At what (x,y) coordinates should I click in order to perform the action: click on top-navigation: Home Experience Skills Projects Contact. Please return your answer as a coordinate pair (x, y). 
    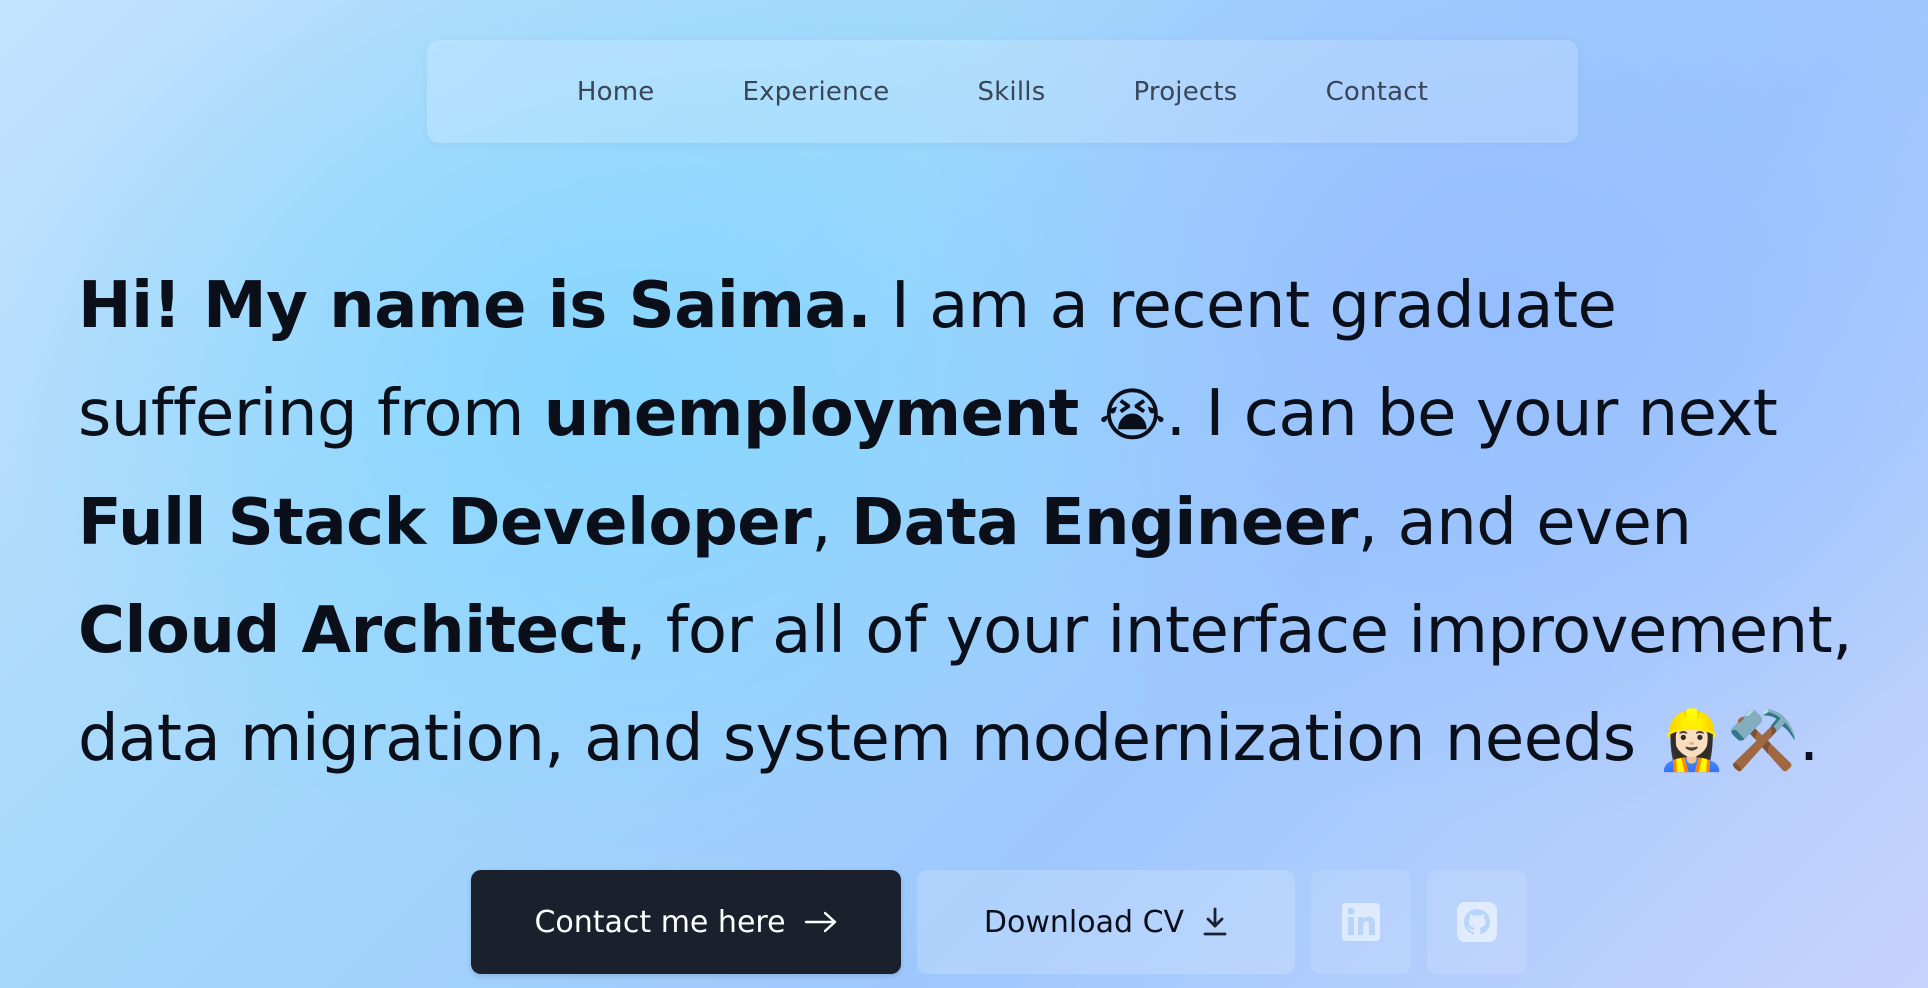
    Looking at the image, I should click on (1002, 91).